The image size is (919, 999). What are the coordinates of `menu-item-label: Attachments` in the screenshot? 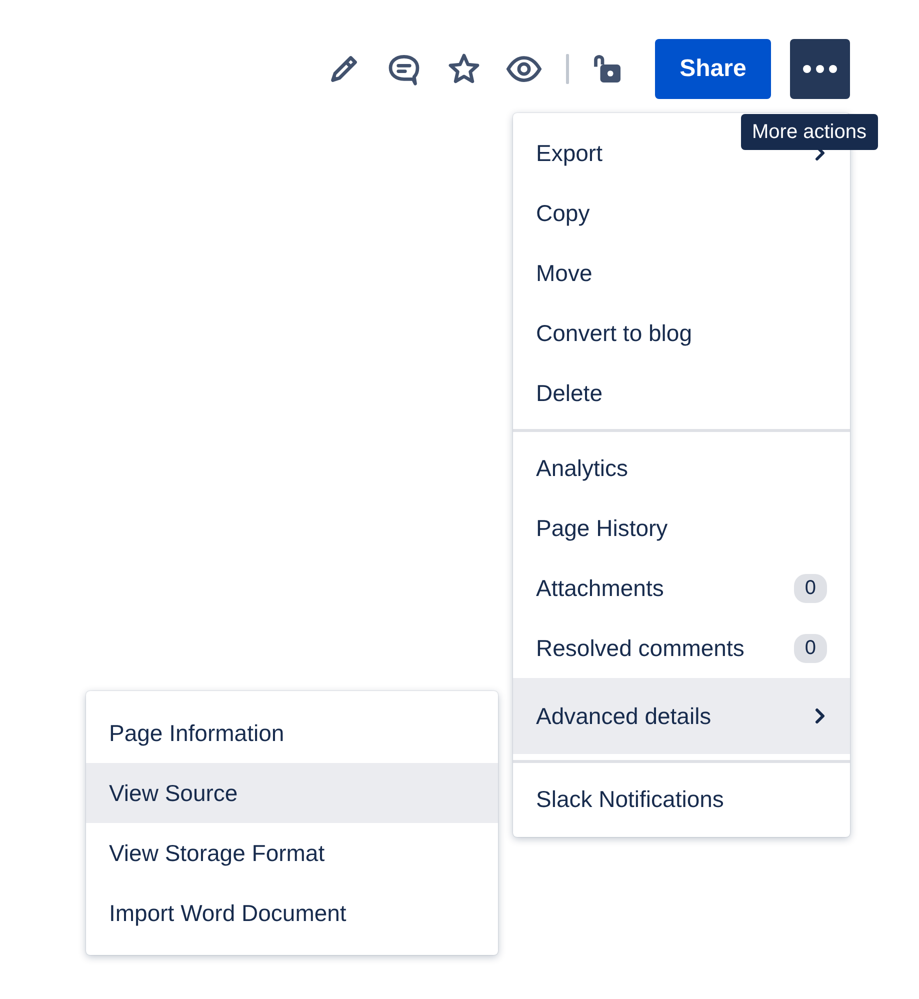 It's located at (600, 588).